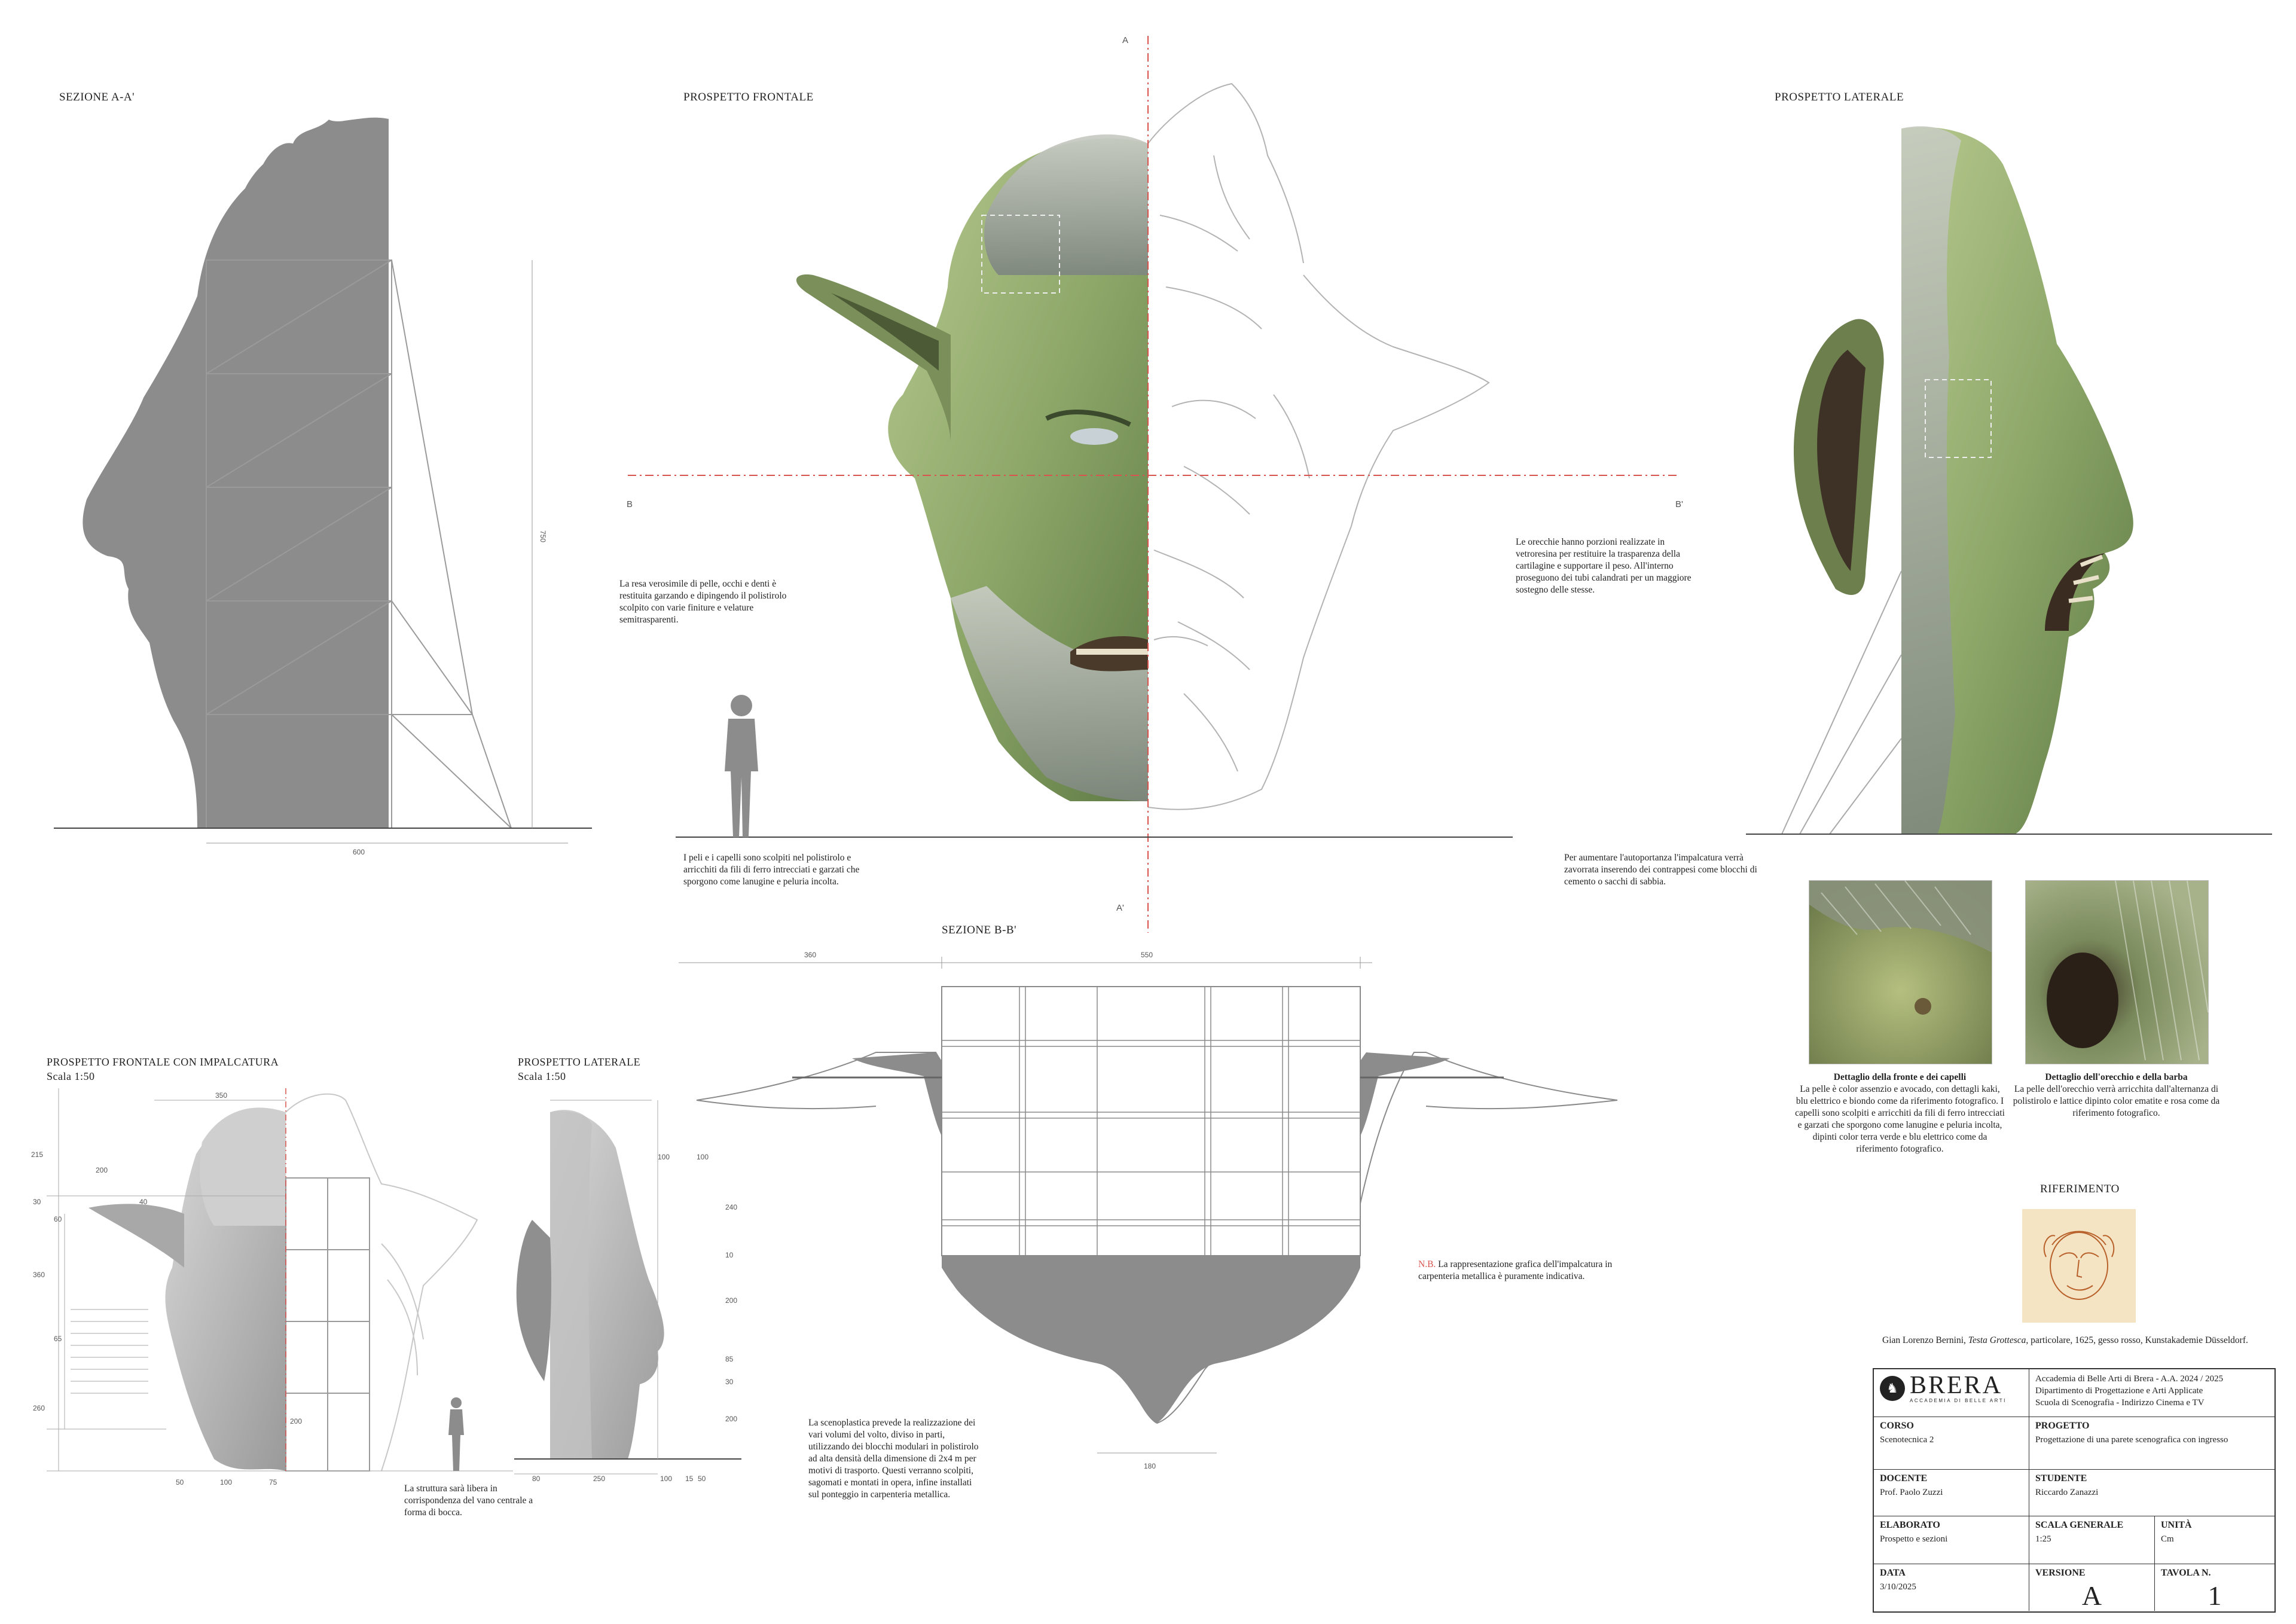 Image resolution: width=2296 pixels, height=1624 pixels. I want to click on section-bb-title: SEZIONE B-B', so click(979, 930).